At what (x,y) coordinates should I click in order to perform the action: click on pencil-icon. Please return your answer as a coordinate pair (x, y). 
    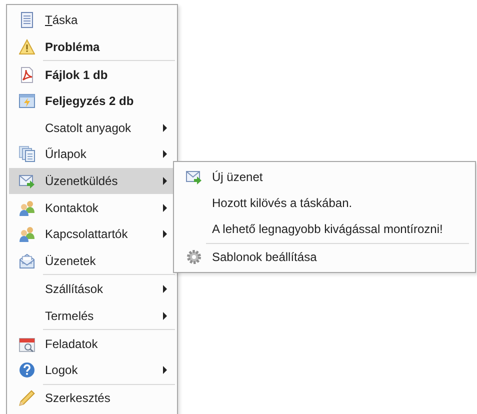
    Looking at the image, I should click on (27, 398).